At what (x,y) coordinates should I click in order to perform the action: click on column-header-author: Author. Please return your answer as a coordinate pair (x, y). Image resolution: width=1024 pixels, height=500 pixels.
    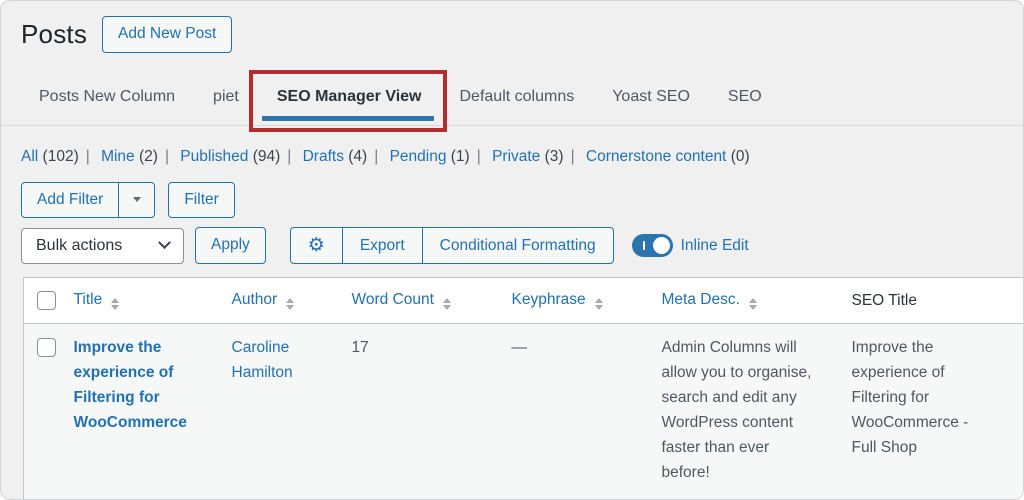
    Looking at the image, I should click on (255, 299).